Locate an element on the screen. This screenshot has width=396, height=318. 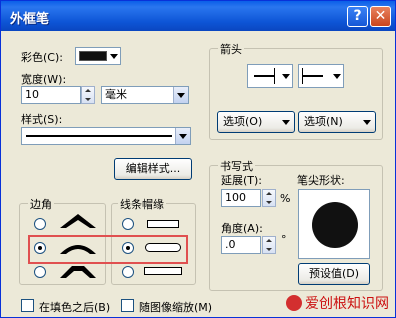
title-bar: 外框笔 ? ✕ is located at coordinates (198, 16).